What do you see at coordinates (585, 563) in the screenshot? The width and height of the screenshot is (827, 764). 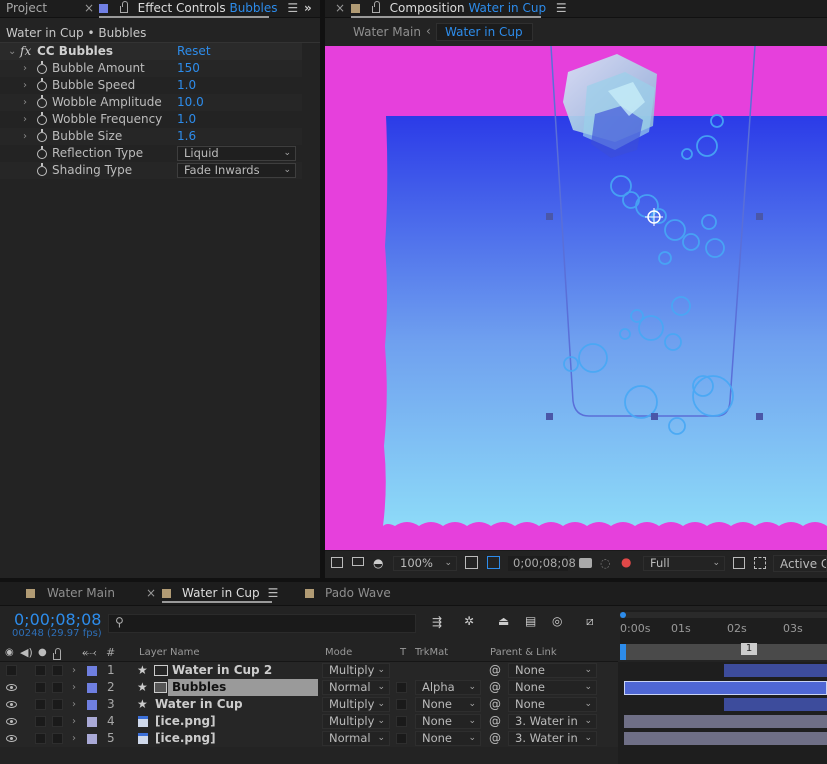 I see `camera-icon` at bounding box center [585, 563].